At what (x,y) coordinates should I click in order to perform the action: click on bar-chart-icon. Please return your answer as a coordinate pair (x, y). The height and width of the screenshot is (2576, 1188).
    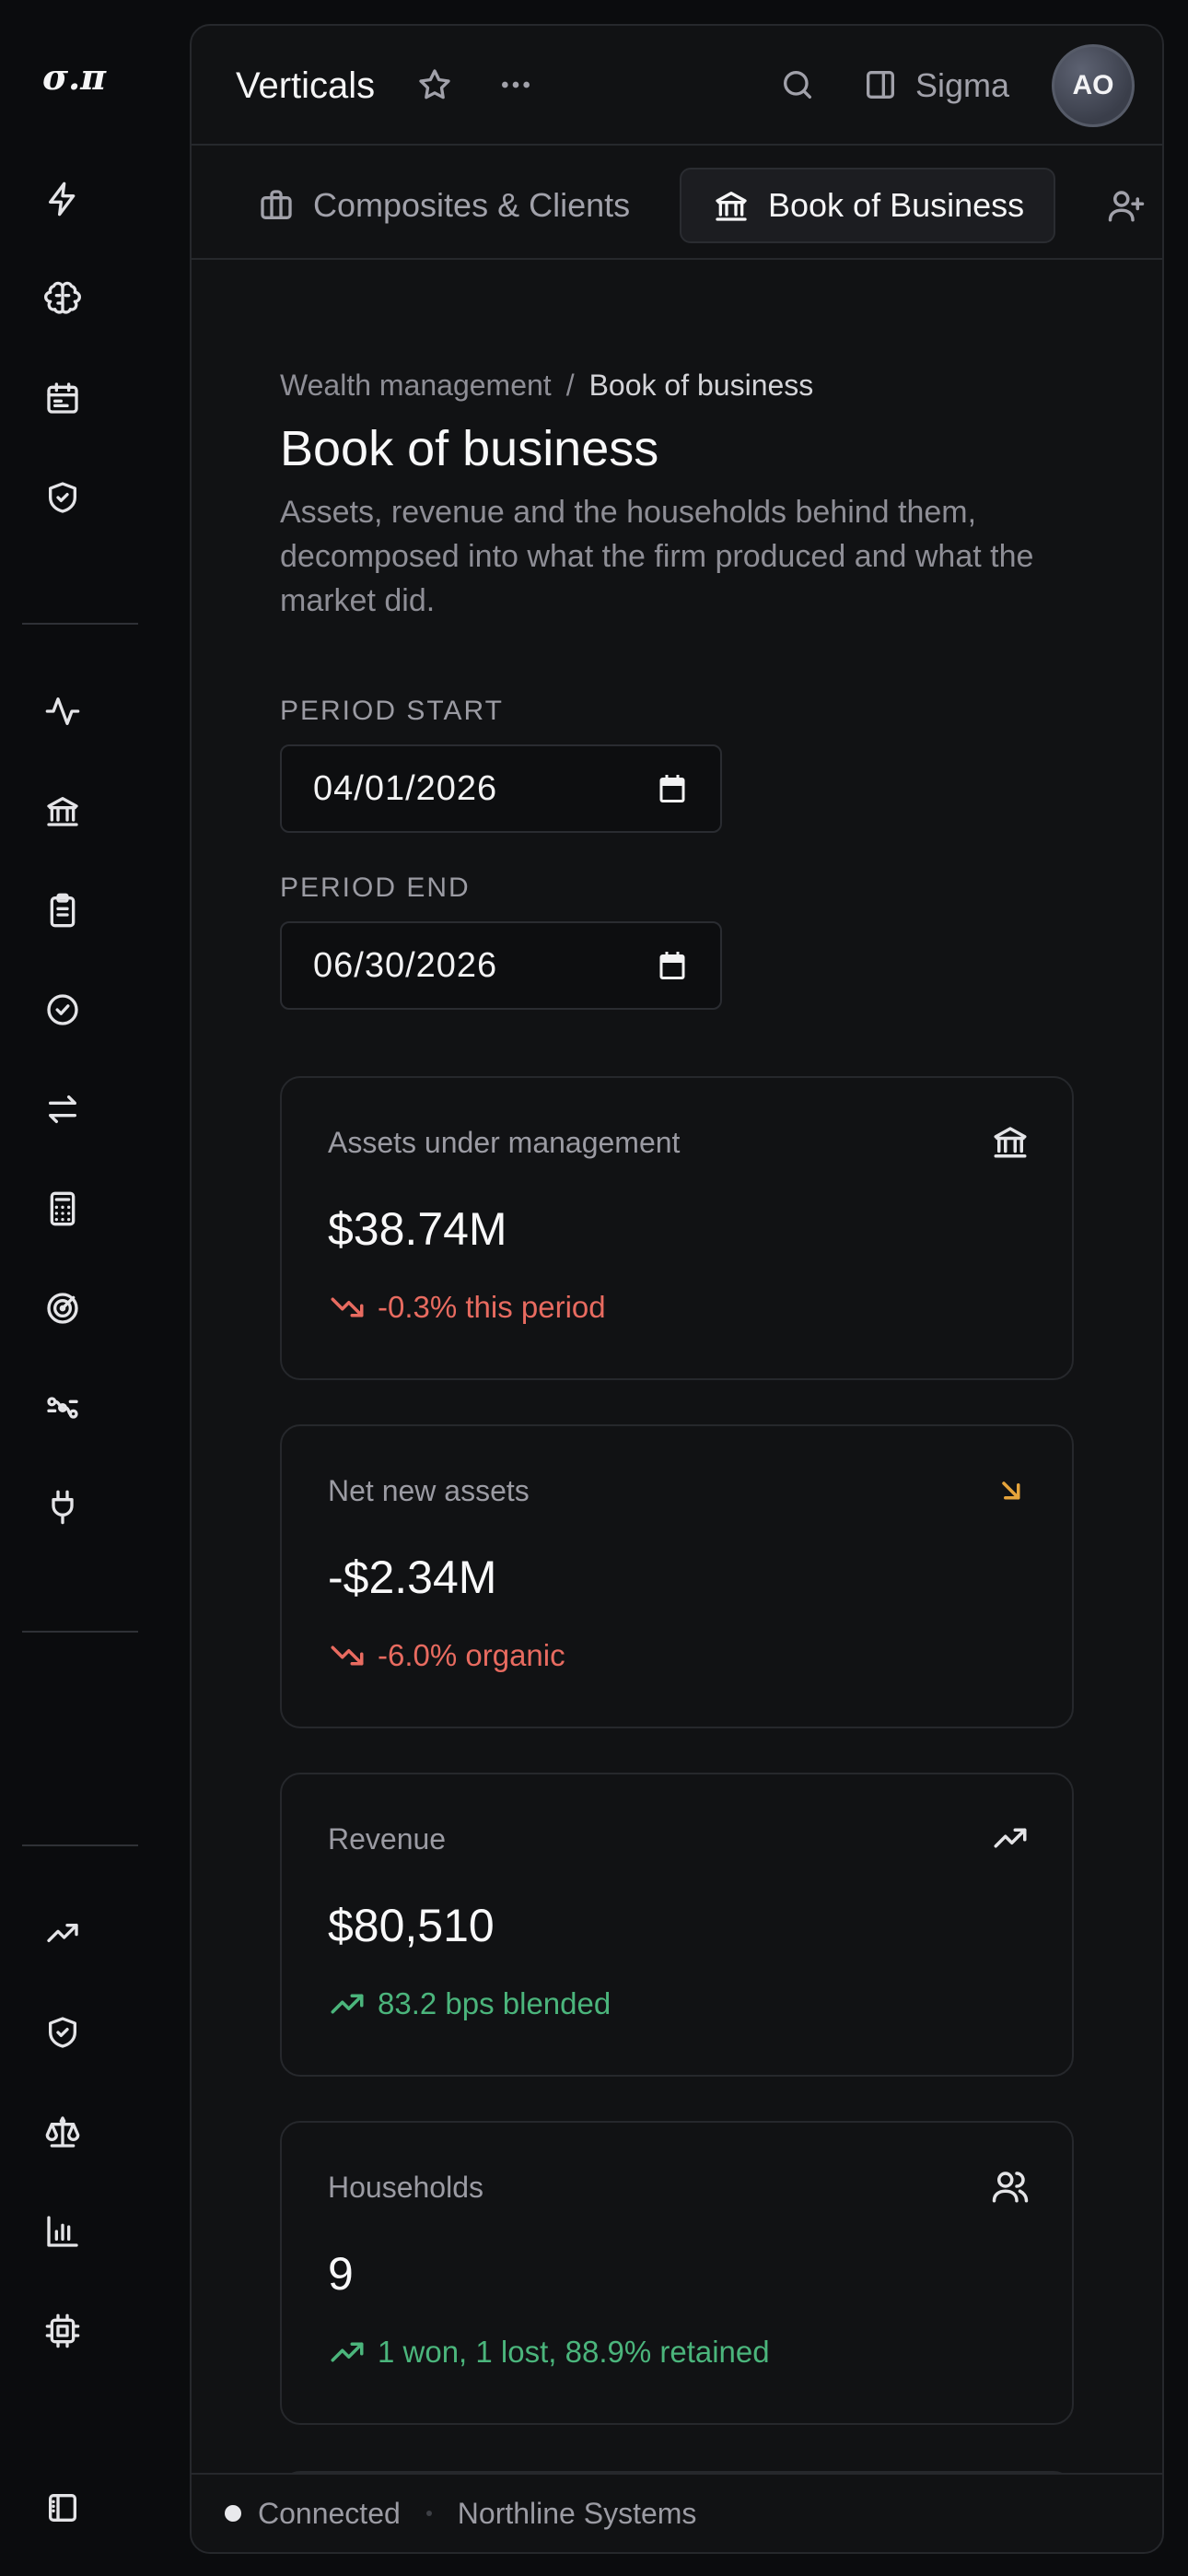
    Looking at the image, I should click on (63, 2231).